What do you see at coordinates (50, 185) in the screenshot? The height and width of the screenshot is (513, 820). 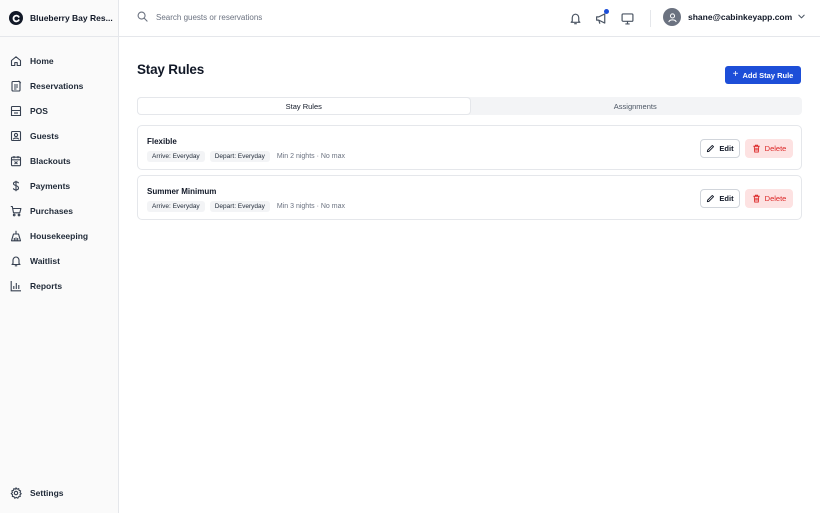 I see `sidebar-item-label: Payments` at bounding box center [50, 185].